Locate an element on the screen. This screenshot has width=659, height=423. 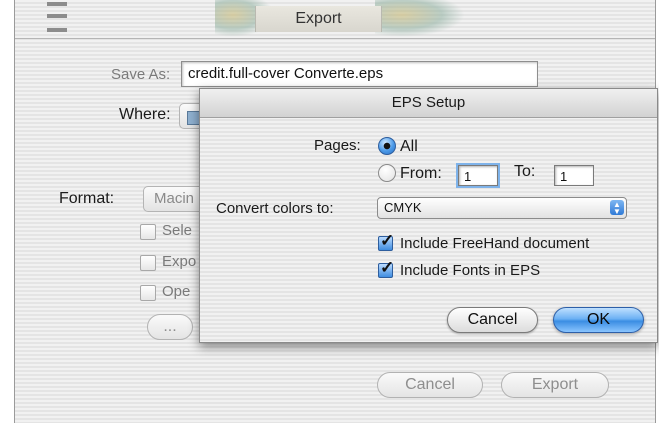
window-title: Export is located at coordinates (318, 19).